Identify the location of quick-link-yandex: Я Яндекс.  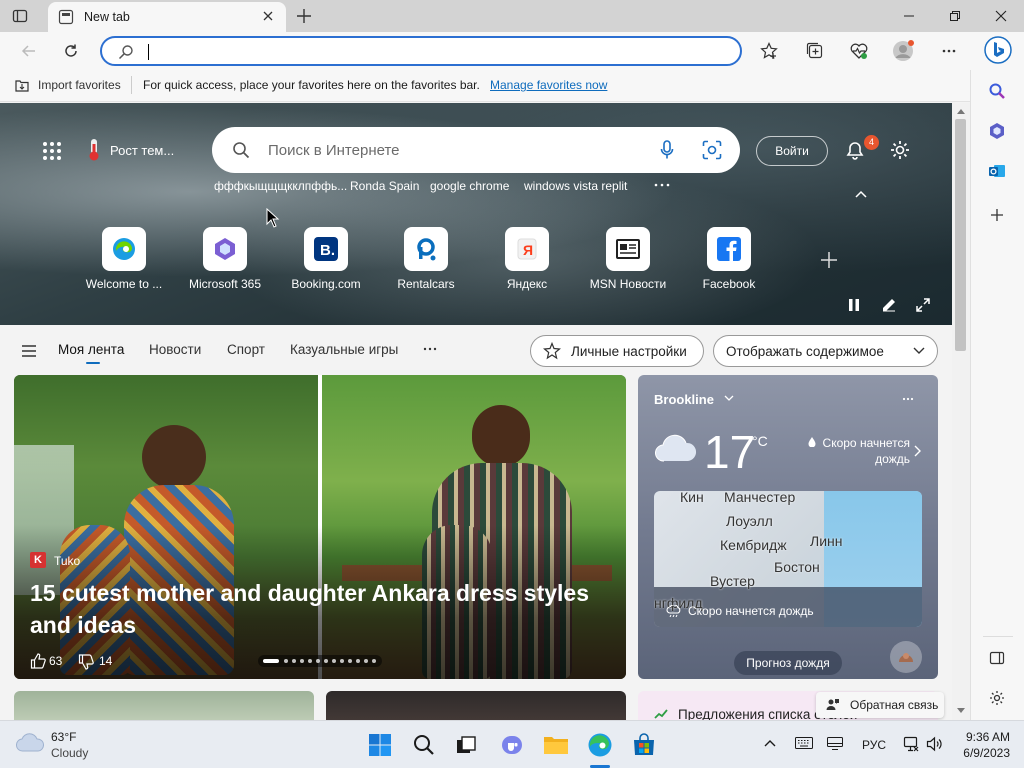
(527, 259).